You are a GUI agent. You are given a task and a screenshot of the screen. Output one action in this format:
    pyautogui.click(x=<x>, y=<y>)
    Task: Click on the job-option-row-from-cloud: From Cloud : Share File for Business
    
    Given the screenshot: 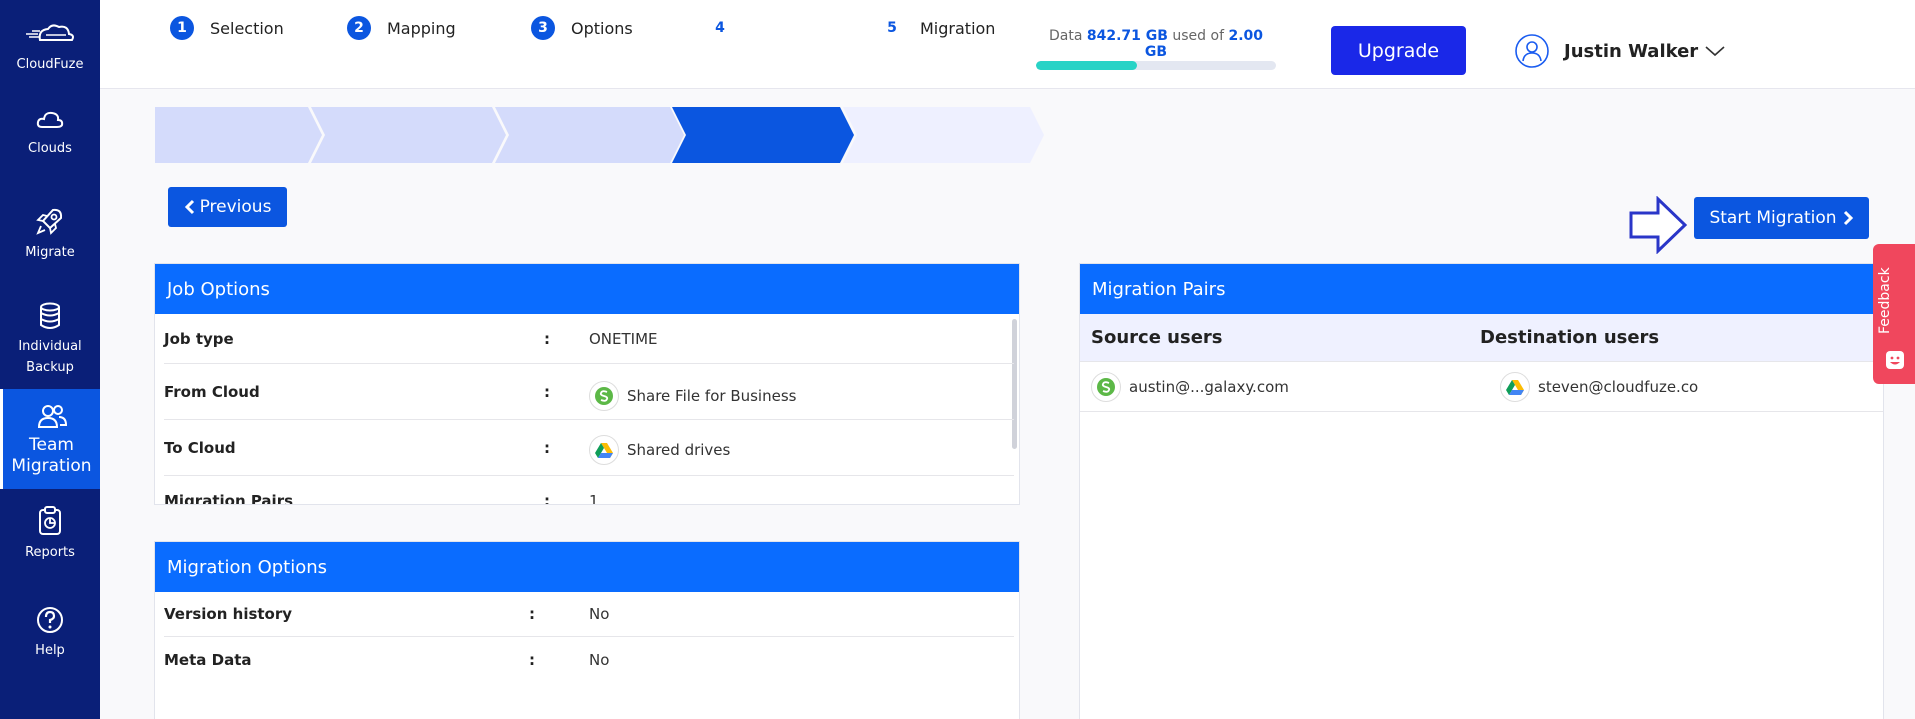 What is the action you would take?
    pyautogui.click(x=589, y=392)
    